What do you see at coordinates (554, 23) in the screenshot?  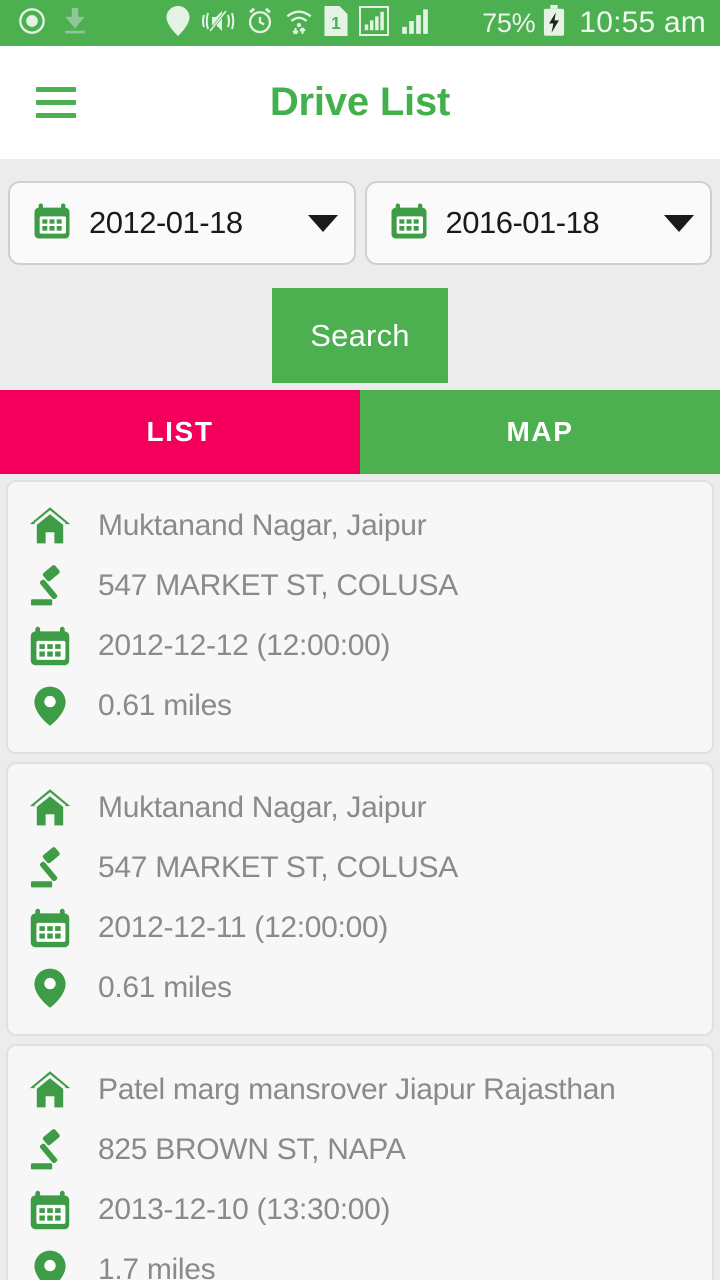 I see `battery-charging-icon` at bounding box center [554, 23].